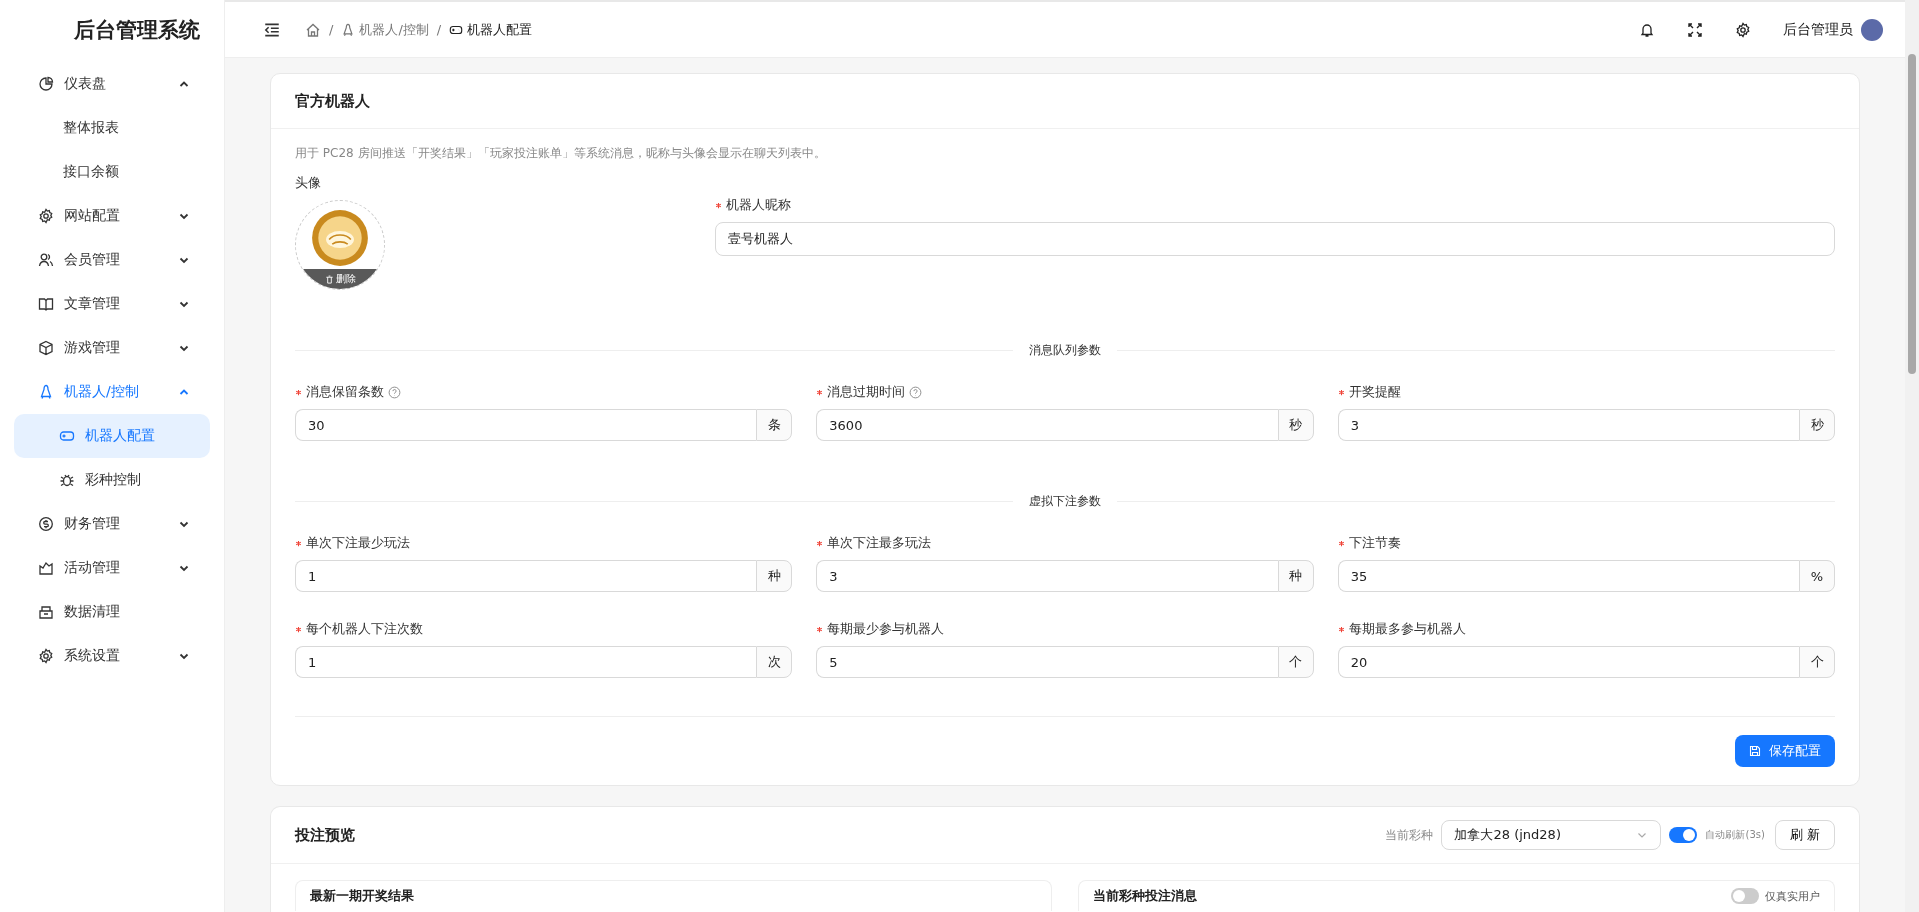  I want to click on sidebar-item: 文章管理, so click(112, 304).